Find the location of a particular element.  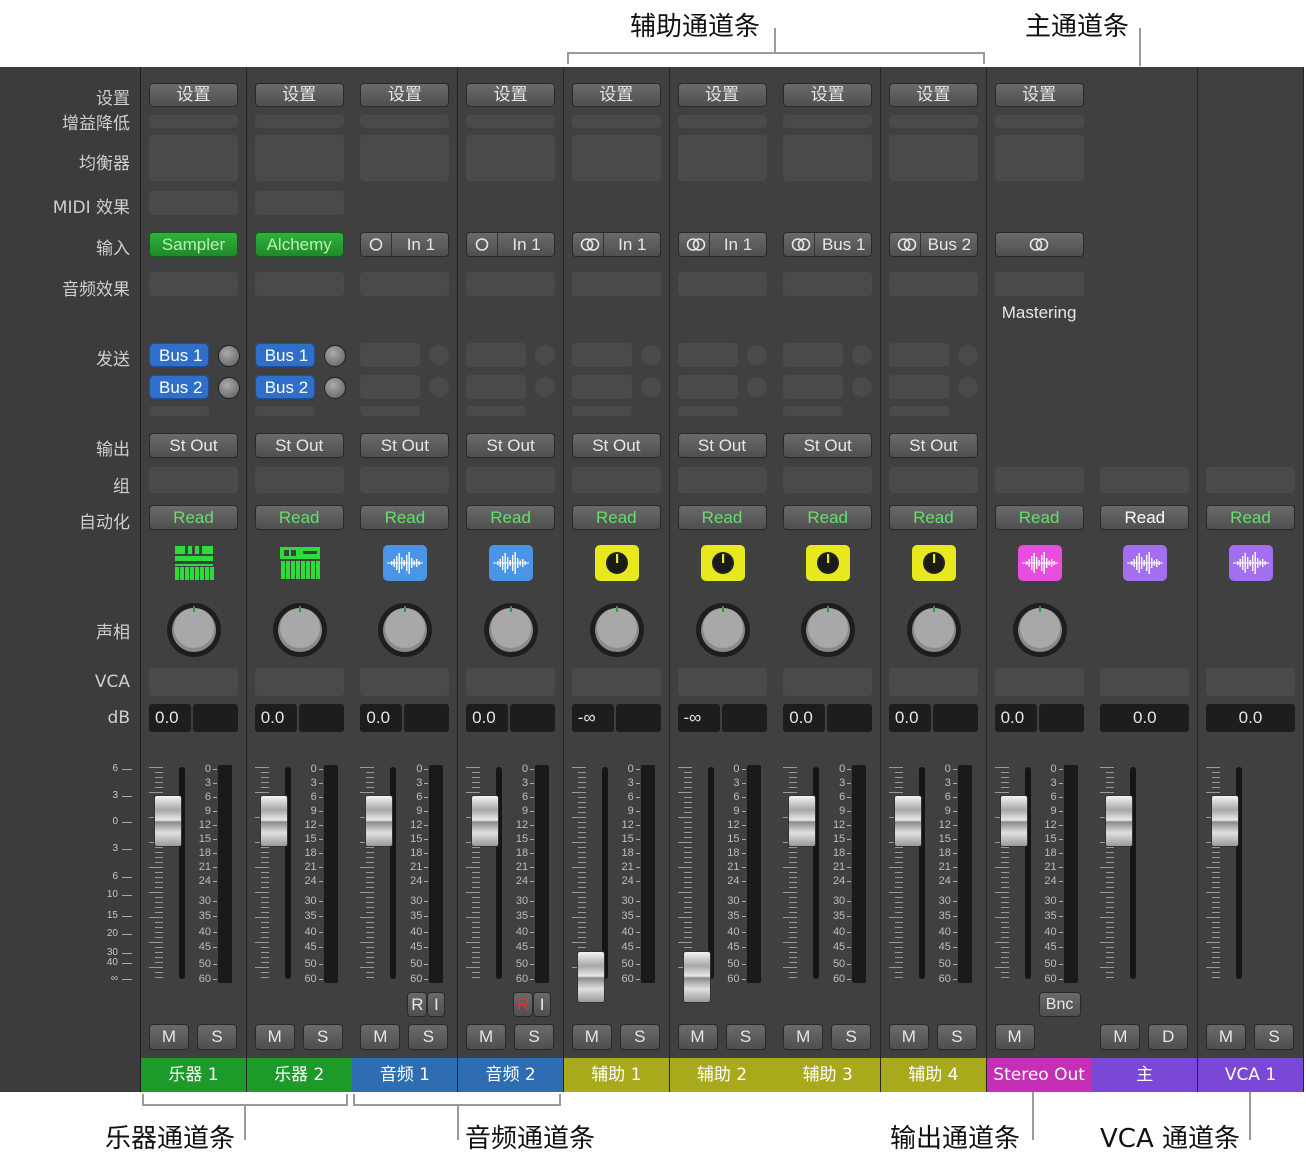

channel-name: 辅助 4 is located at coordinates (933, 1075).